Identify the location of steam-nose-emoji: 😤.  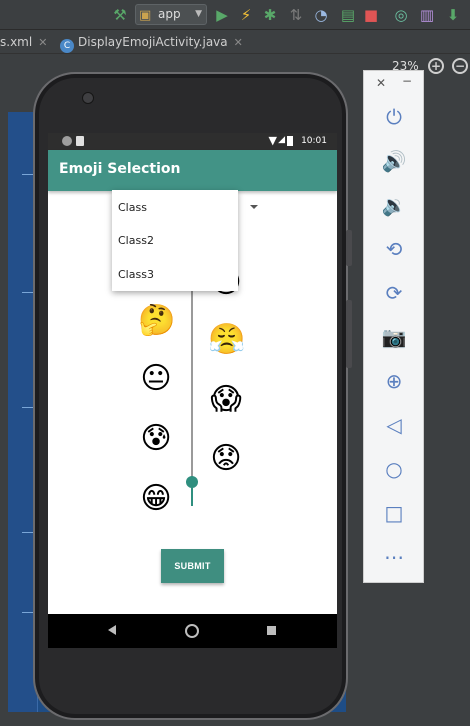
(226, 340).